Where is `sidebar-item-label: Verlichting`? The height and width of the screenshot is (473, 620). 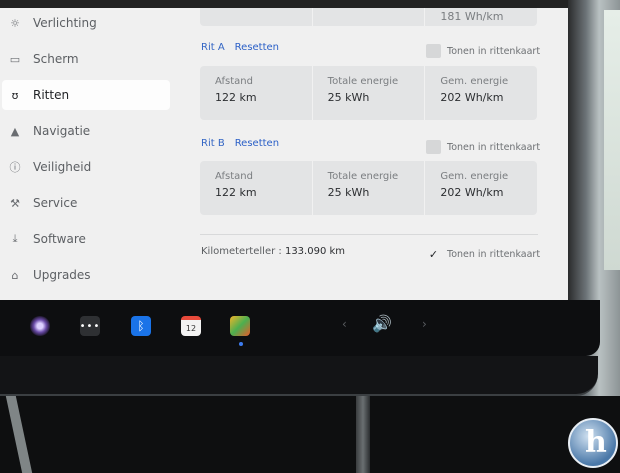 sidebar-item-label: Verlichting is located at coordinates (65, 23).